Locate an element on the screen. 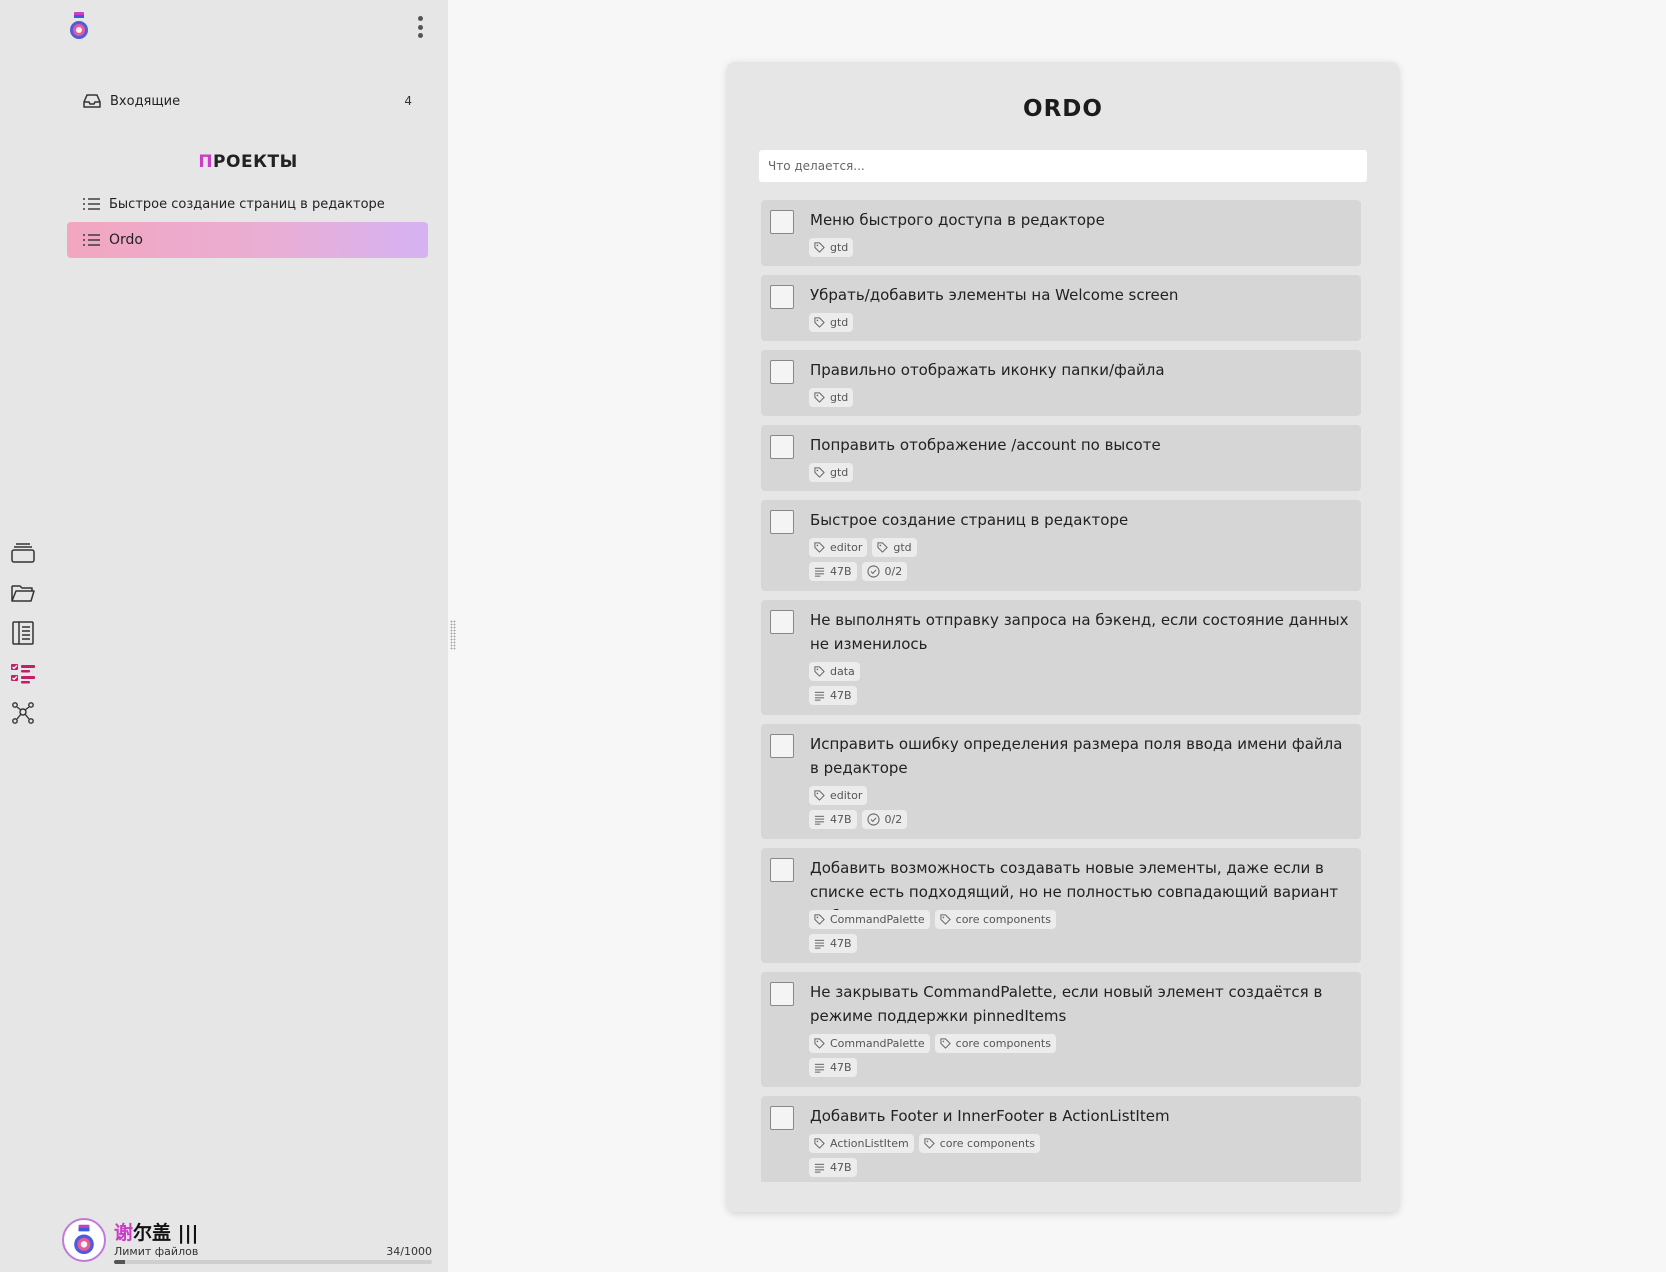 Image resolution: width=1666 pixels, height=1272 pixels. inbox-icon is located at coordinates (92, 101).